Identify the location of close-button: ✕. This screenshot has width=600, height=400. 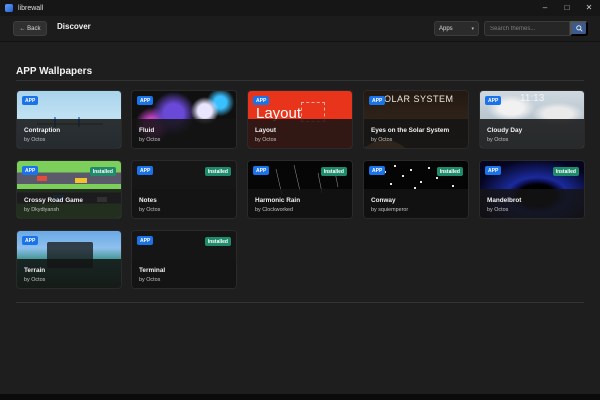
(589, 8).